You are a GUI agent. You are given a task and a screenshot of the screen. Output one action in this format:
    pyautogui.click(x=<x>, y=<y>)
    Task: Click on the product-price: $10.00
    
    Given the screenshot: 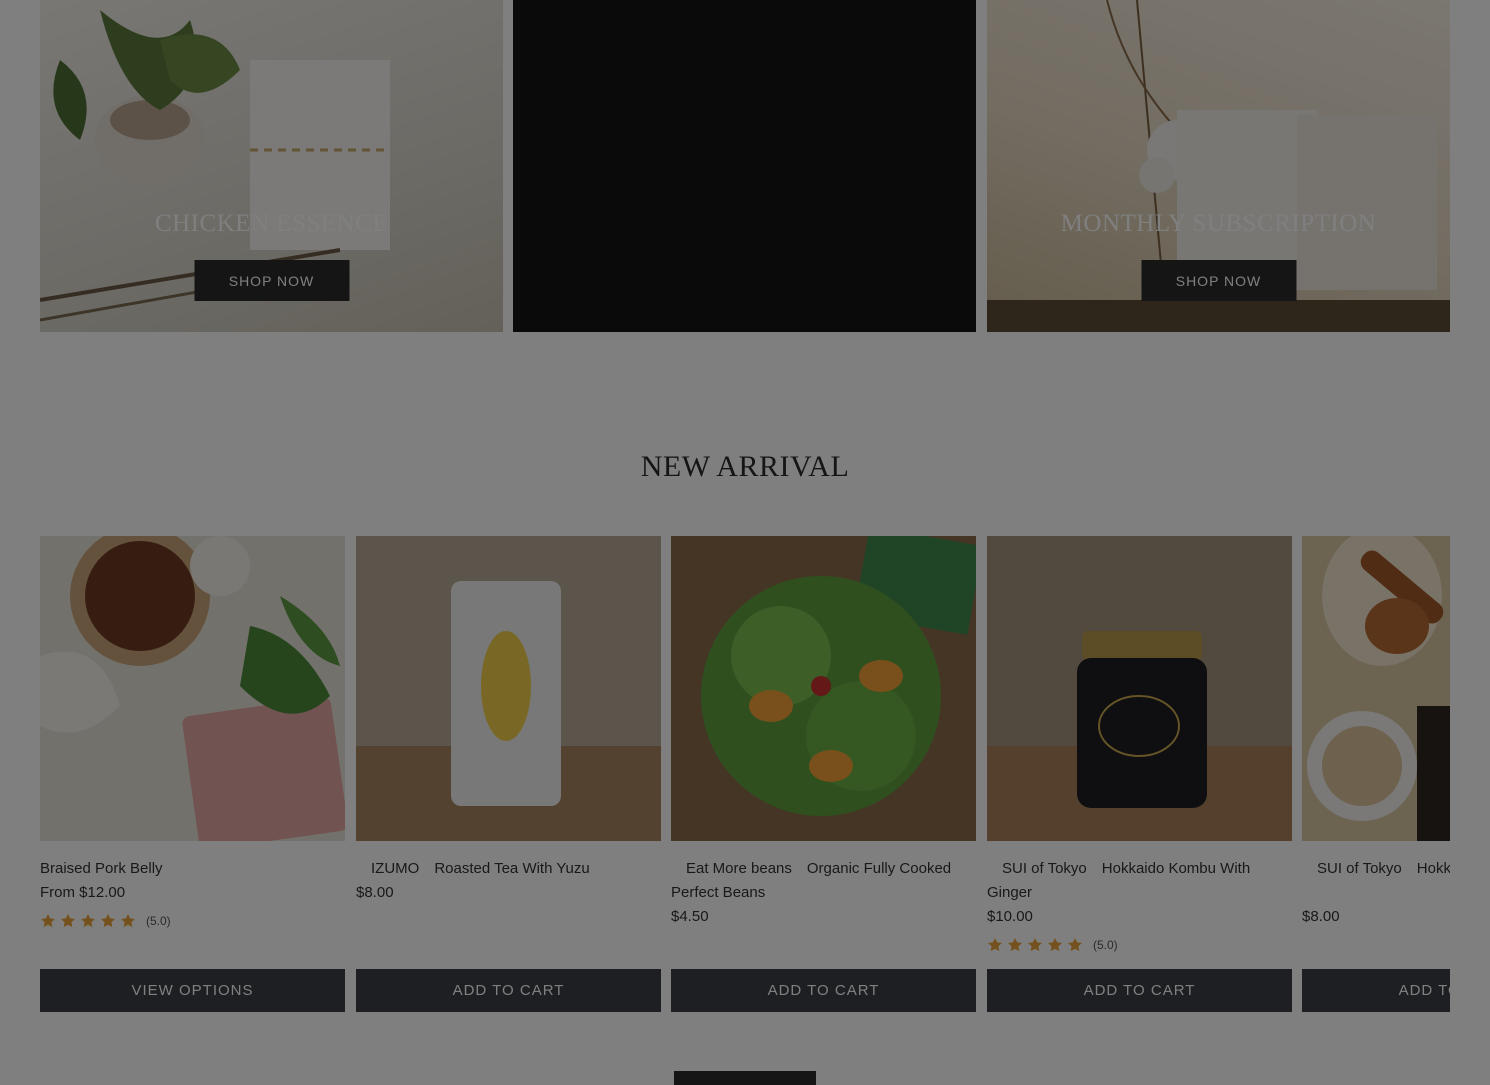 What is the action you would take?
    pyautogui.click(x=1010, y=916)
    